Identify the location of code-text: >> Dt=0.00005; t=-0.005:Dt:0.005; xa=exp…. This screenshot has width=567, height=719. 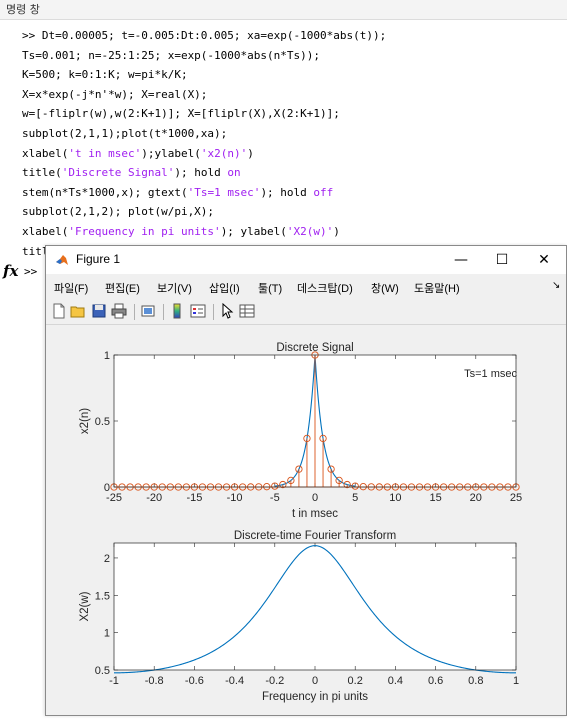
(204, 35).